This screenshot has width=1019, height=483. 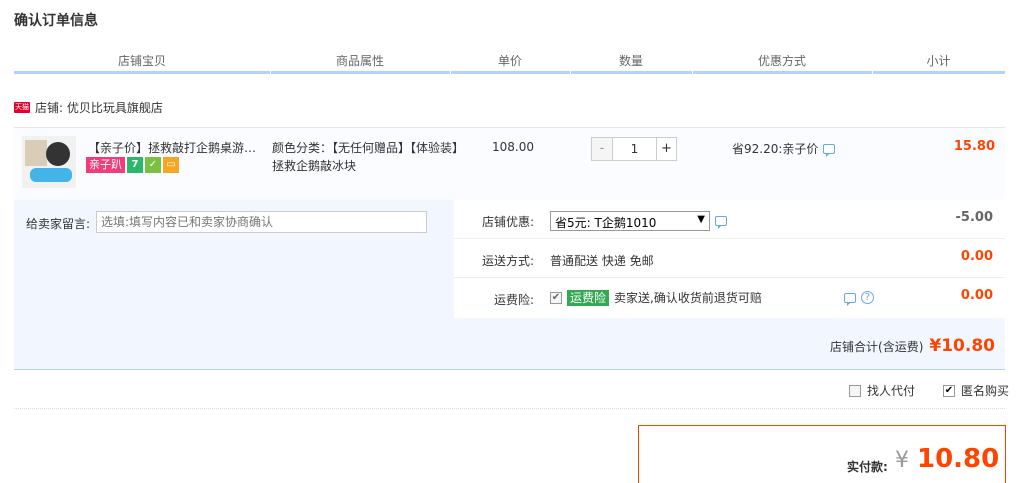 What do you see at coordinates (974, 217) in the screenshot?
I see `shop-discount-value: -5.00` at bounding box center [974, 217].